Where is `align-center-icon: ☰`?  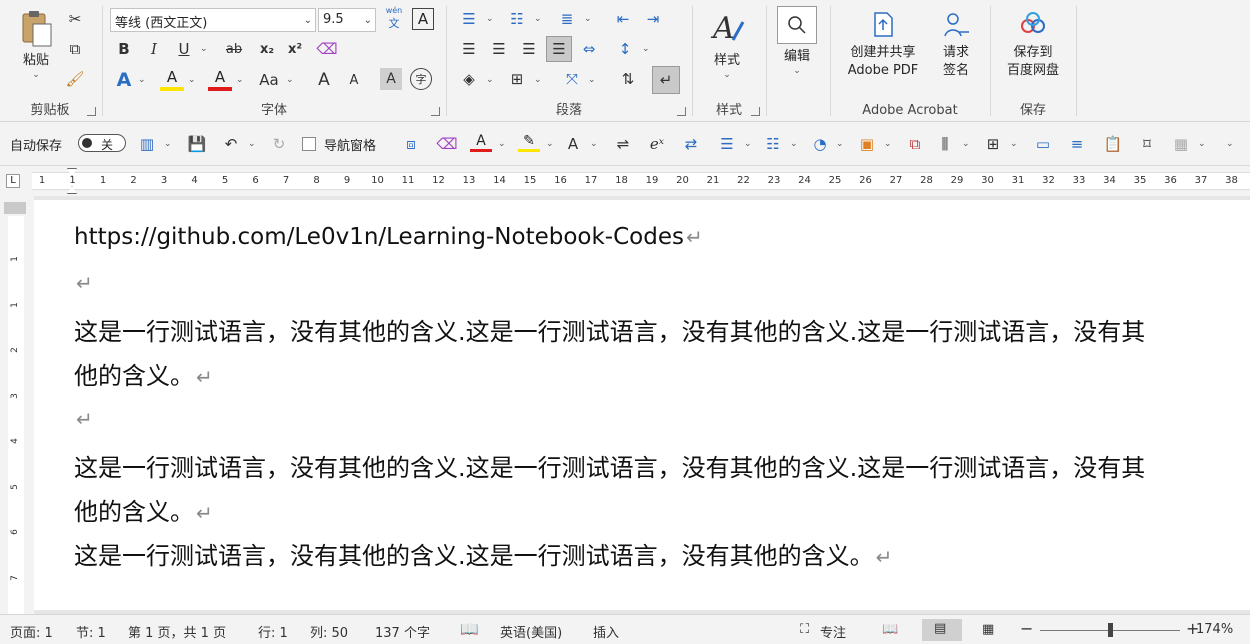 align-center-icon: ☰ is located at coordinates (499, 49).